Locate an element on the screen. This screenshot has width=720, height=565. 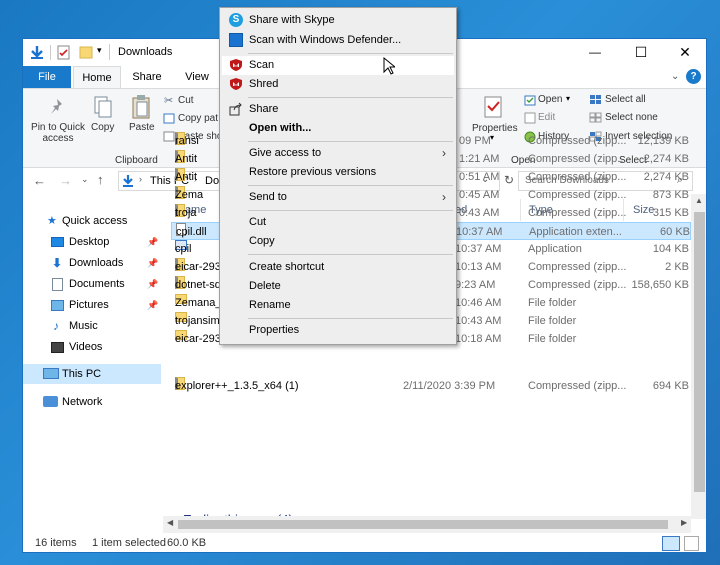
horizontal-scrollbar: ◀ ▶ is located at coordinates (427, 524).